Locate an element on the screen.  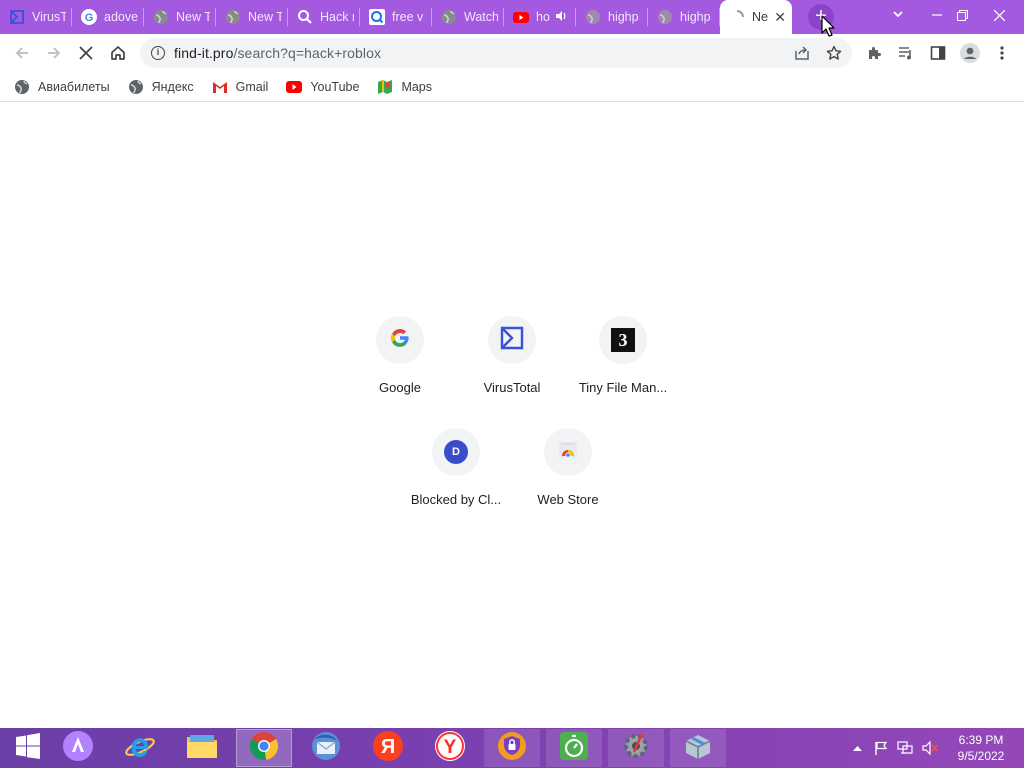
flag-icon is located at coordinates (881, 748).